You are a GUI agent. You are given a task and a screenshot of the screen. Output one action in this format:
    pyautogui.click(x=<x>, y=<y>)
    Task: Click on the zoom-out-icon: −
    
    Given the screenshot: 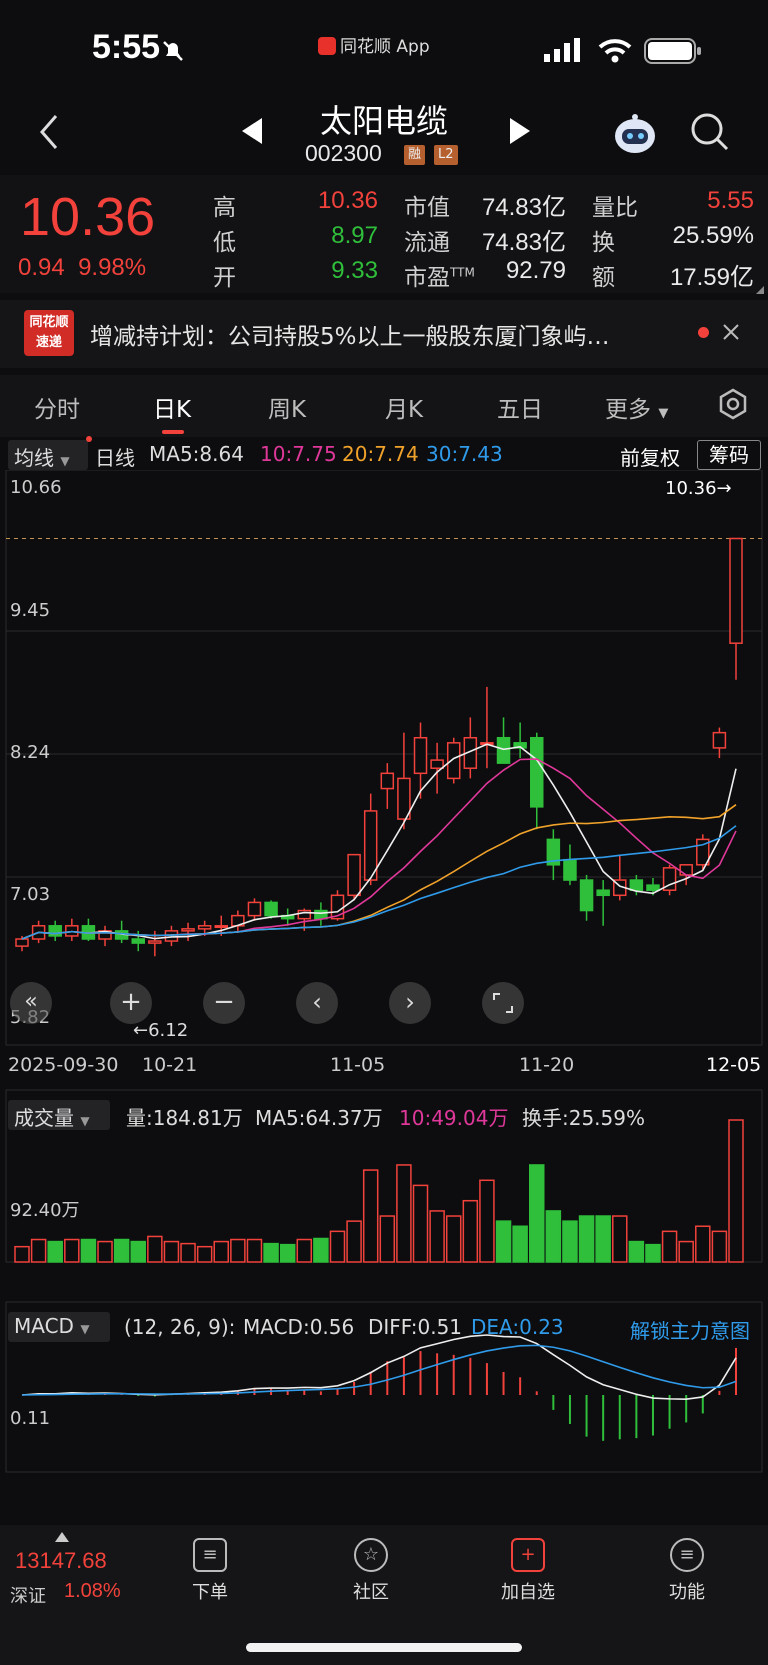 What is the action you would take?
    pyautogui.click(x=224, y=1003)
    